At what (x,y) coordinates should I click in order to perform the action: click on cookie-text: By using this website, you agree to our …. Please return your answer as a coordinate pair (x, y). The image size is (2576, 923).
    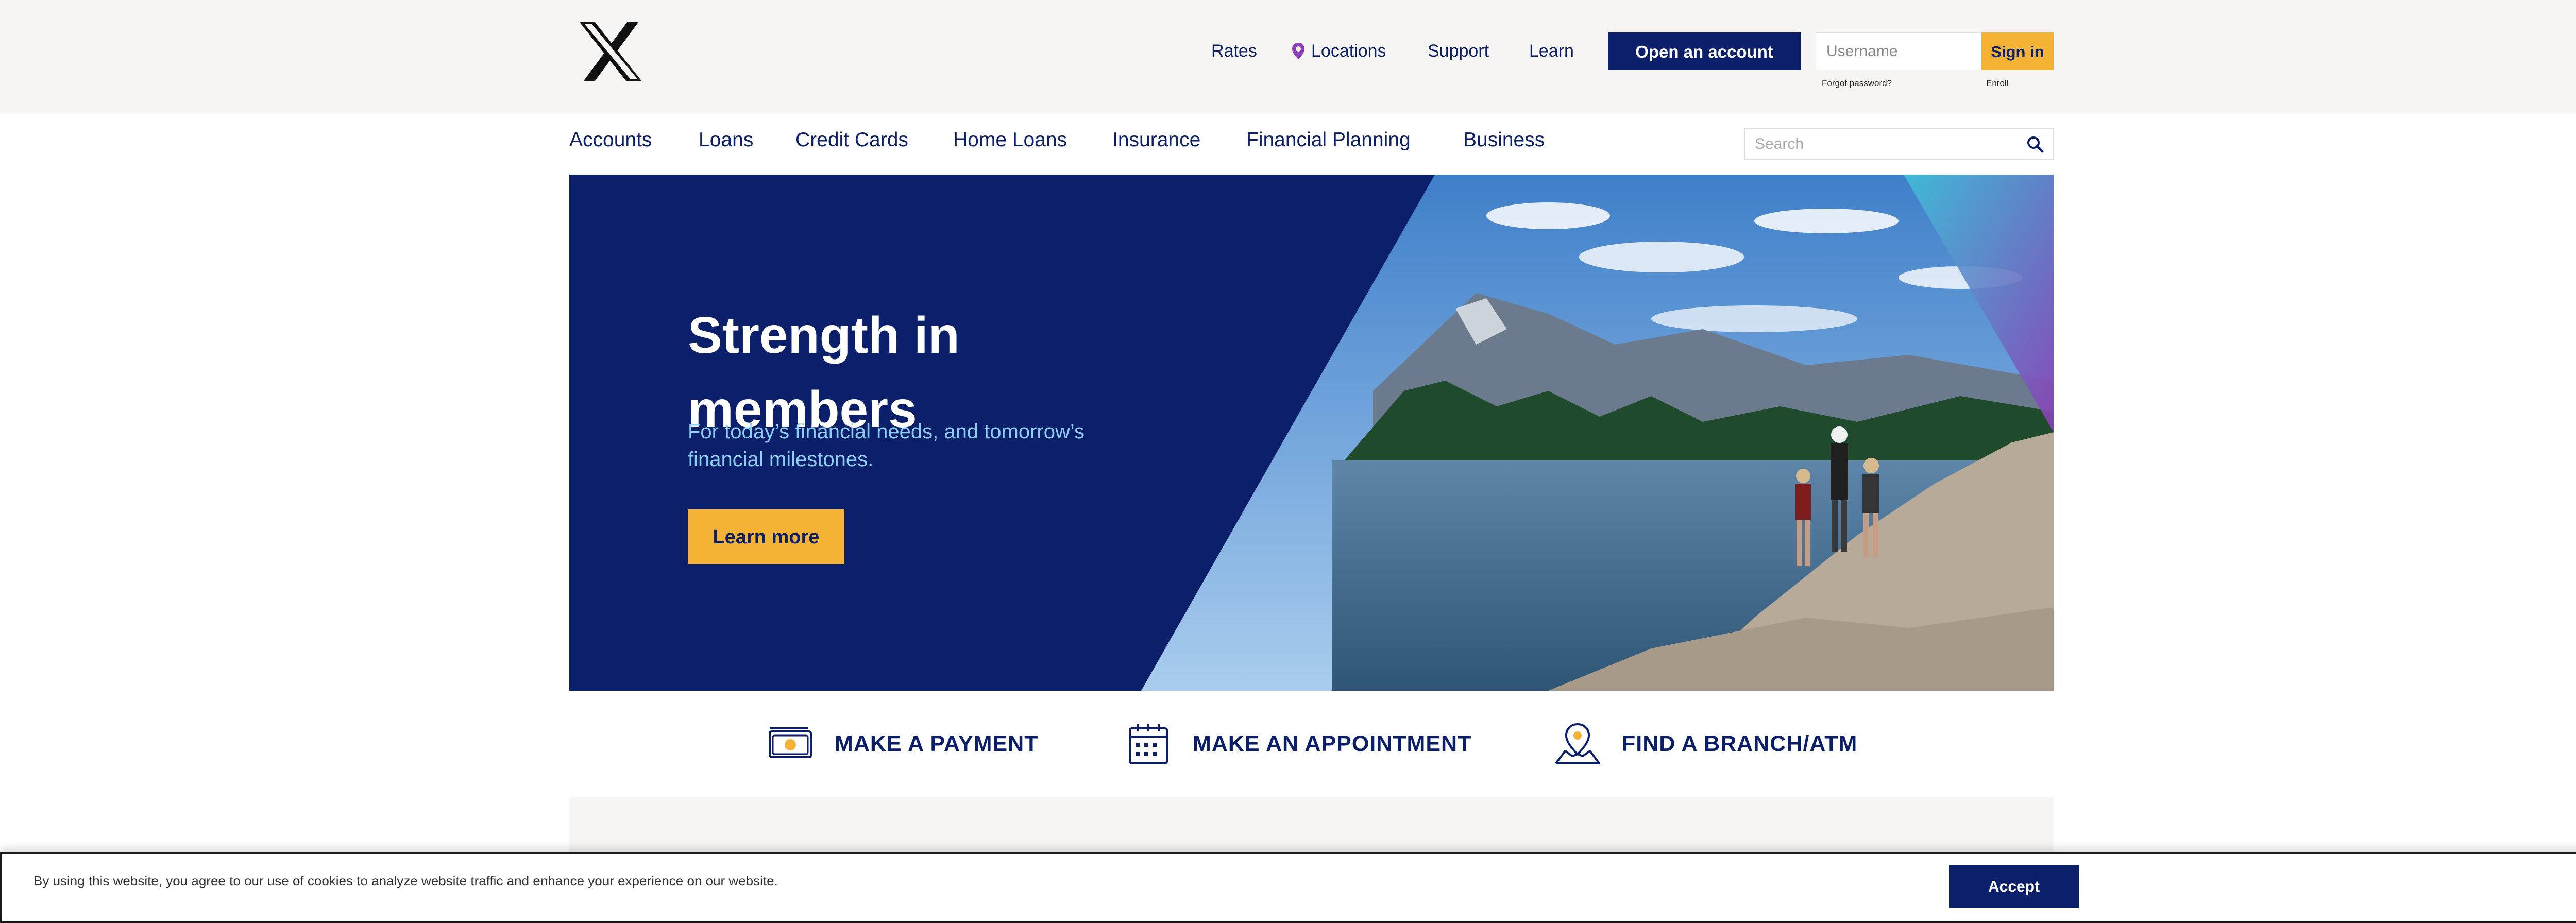
    Looking at the image, I should click on (405, 880).